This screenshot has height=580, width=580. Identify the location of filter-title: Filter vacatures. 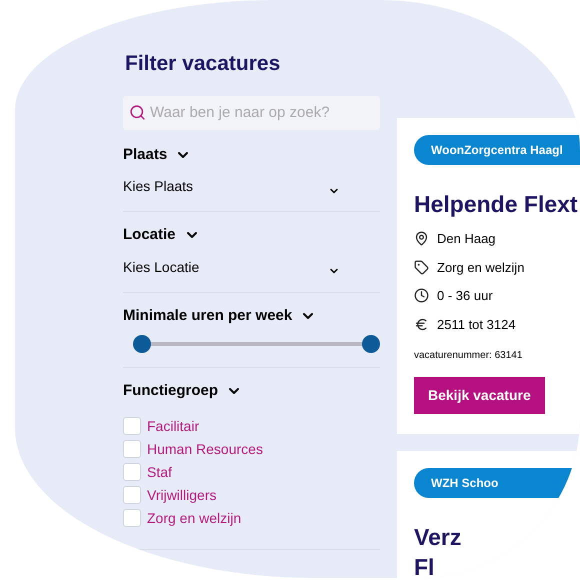
(203, 64).